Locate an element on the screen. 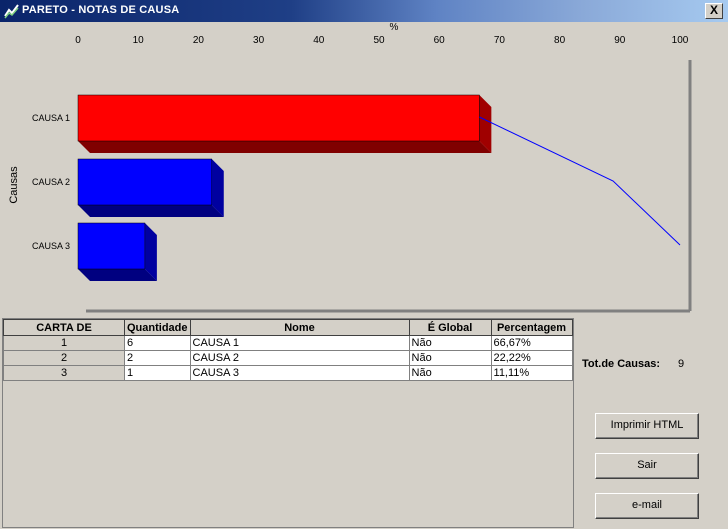 This screenshot has width=728, height=529. col-header-percentagem: Percentagem is located at coordinates (531, 327).